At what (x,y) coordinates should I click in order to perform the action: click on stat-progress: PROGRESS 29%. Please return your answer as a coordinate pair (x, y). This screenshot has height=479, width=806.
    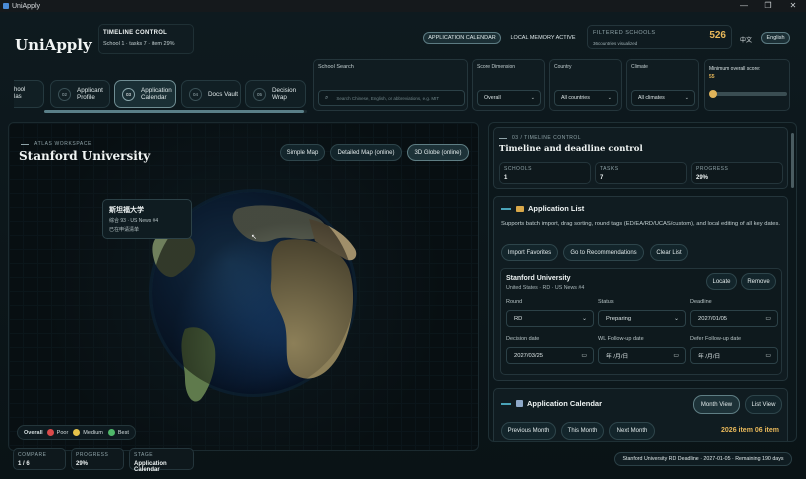
    Looking at the image, I should click on (737, 173).